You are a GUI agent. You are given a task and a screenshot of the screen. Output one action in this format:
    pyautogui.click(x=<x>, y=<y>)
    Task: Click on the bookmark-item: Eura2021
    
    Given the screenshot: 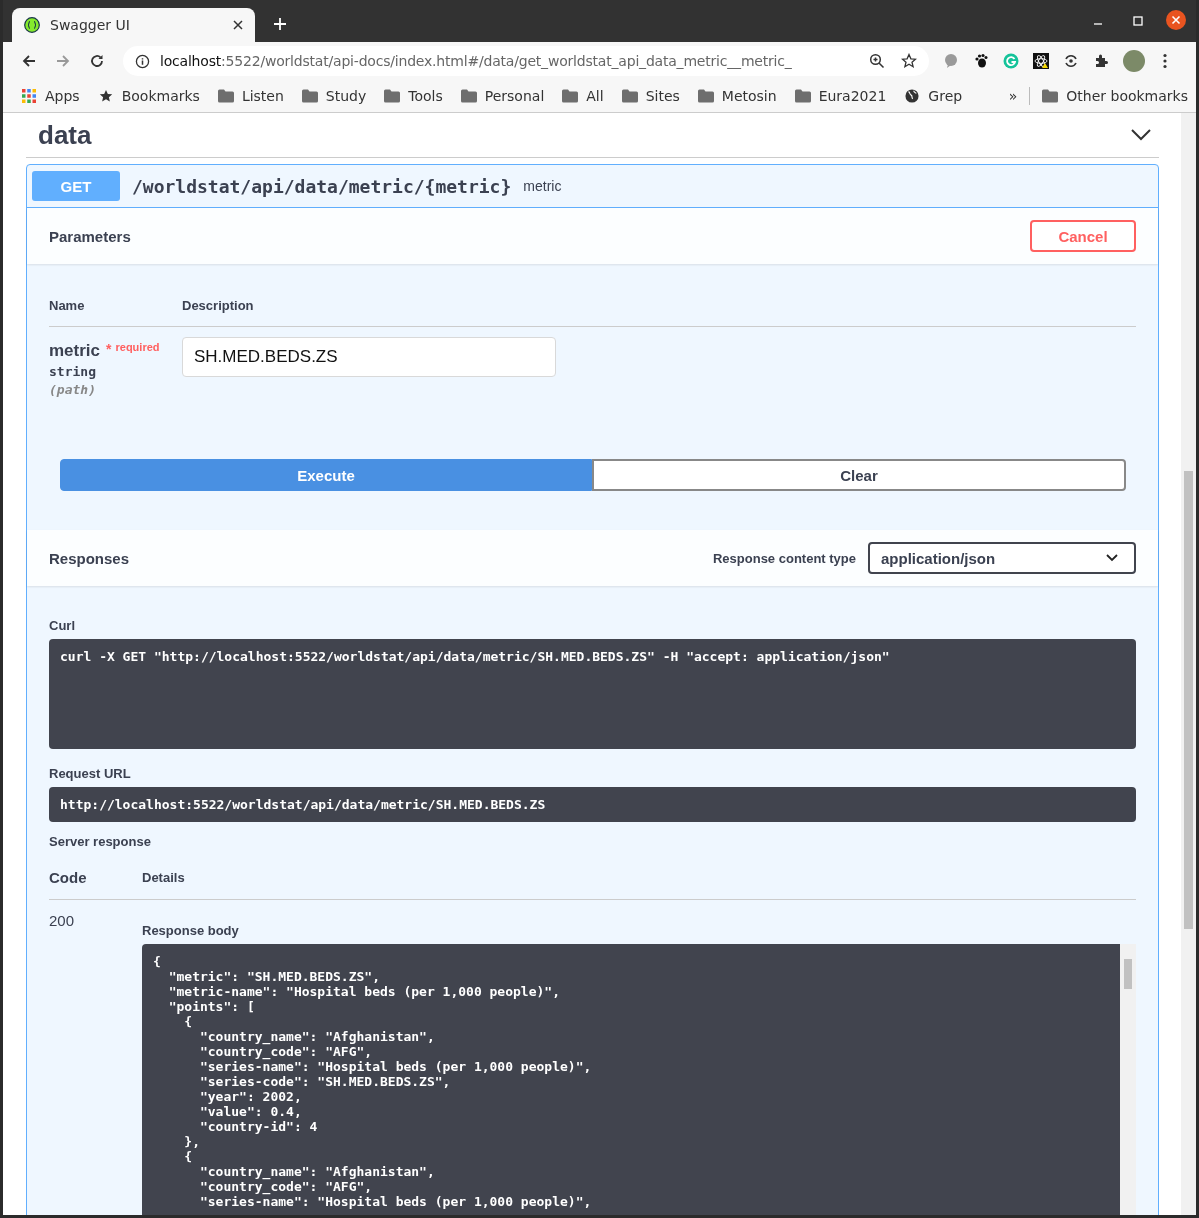 What is the action you would take?
    pyautogui.click(x=840, y=96)
    